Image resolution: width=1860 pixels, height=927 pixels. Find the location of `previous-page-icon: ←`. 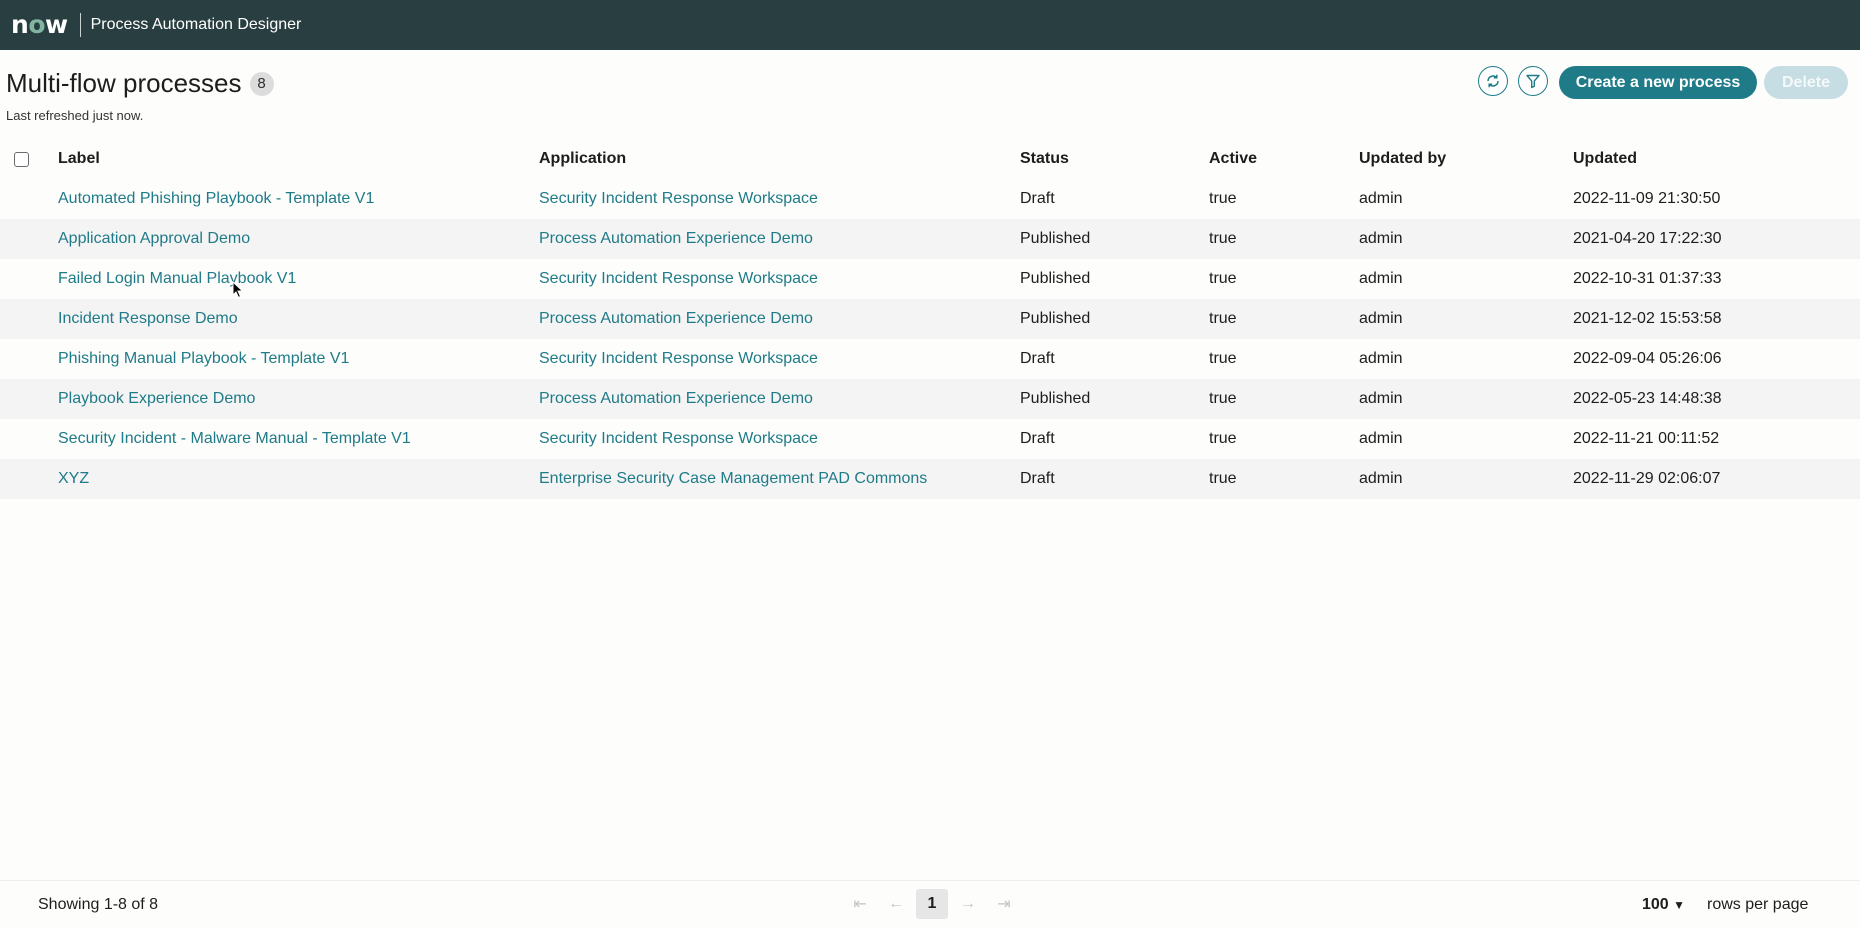

previous-page-icon: ← is located at coordinates (896, 904).